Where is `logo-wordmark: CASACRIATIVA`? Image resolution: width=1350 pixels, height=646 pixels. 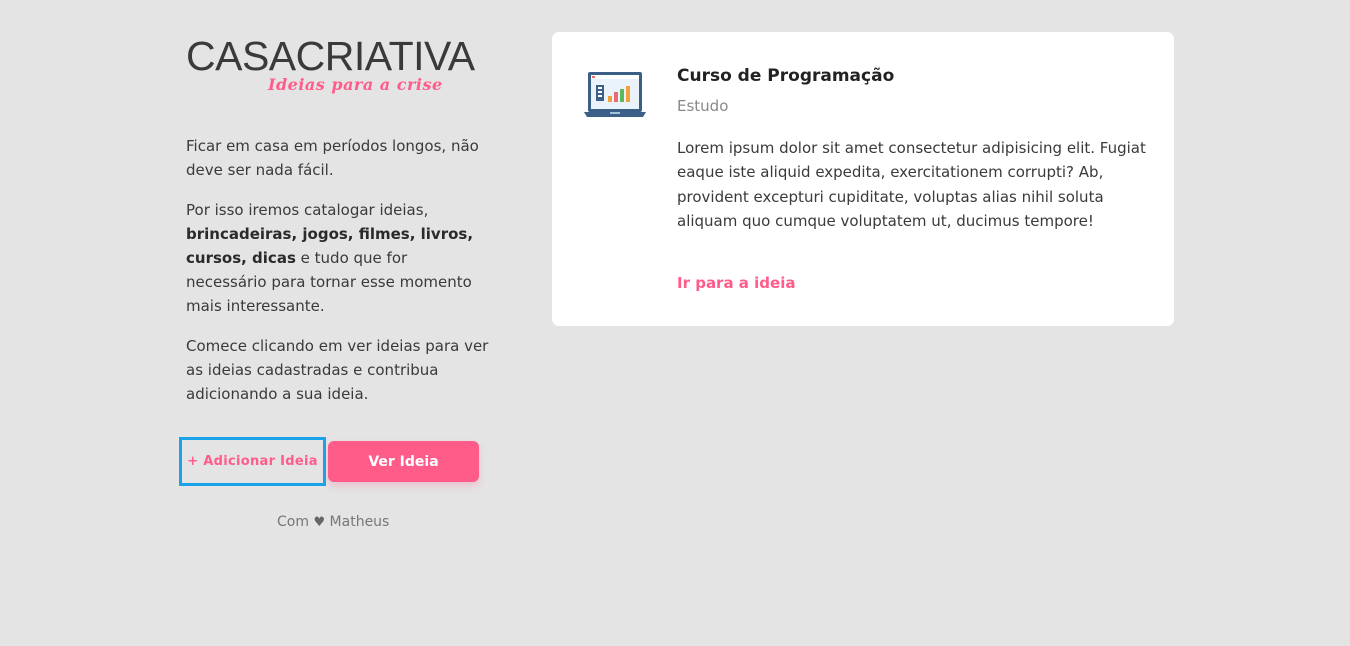 logo-wordmark: CASACRIATIVA is located at coordinates (336, 56).